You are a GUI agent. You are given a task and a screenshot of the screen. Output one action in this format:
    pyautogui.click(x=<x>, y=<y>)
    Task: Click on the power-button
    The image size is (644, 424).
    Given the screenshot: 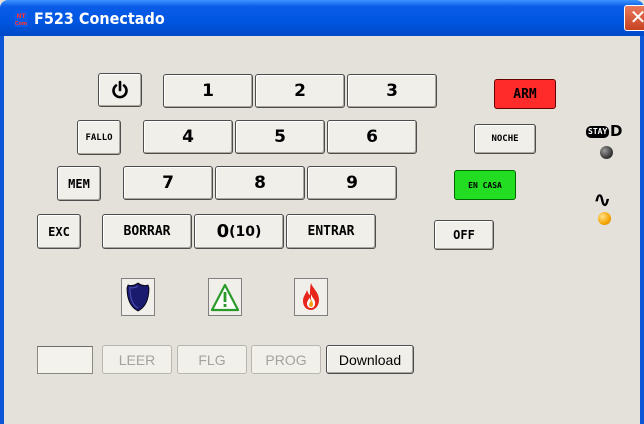 What is the action you would take?
    pyautogui.click(x=120, y=90)
    